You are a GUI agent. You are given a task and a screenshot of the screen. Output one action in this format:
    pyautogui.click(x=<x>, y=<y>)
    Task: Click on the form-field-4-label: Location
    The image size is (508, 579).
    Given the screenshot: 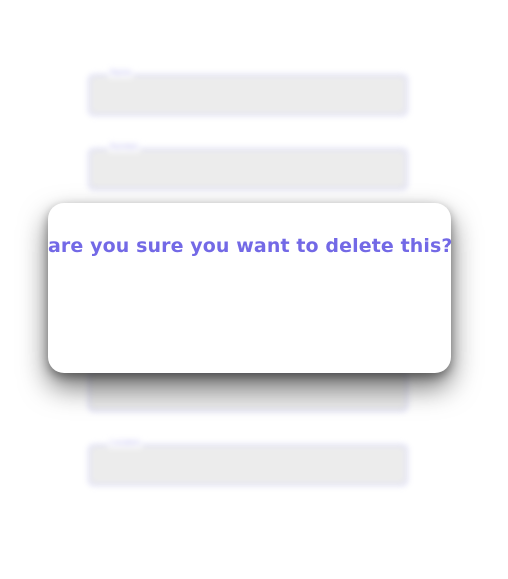 What is the action you would take?
    pyautogui.click(x=125, y=443)
    